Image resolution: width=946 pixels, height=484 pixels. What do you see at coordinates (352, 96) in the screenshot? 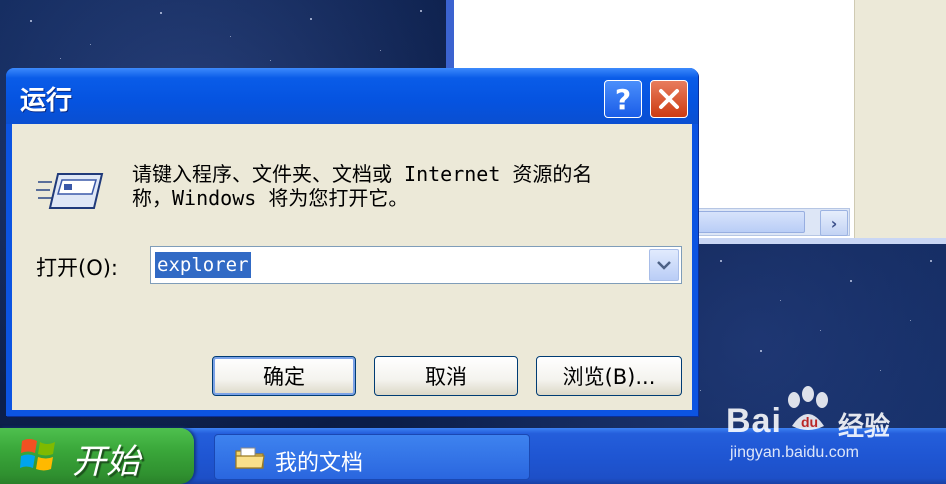
I see `dialog-titlebar: 运行 ?` at bounding box center [352, 96].